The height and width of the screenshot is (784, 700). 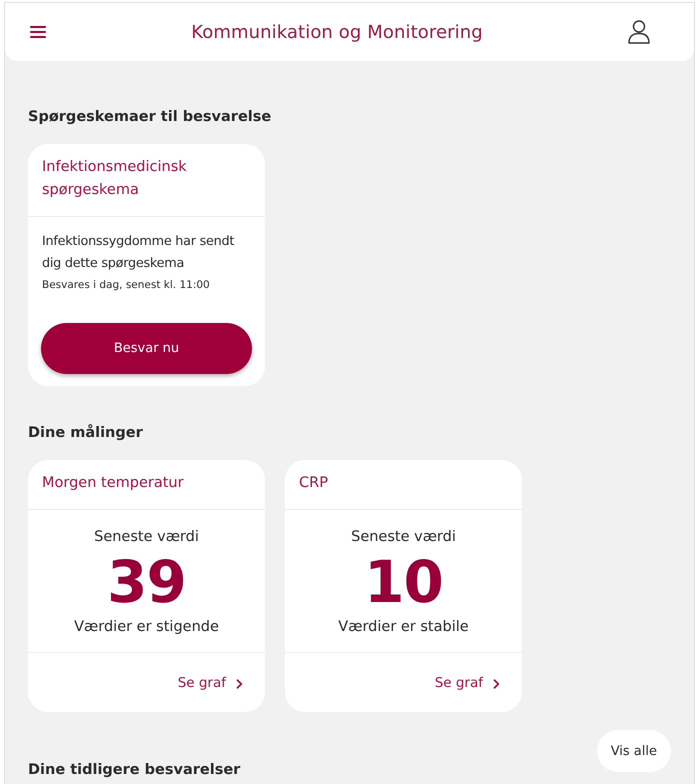 I want to click on card-title: CRP, so click(x=314, y=483).